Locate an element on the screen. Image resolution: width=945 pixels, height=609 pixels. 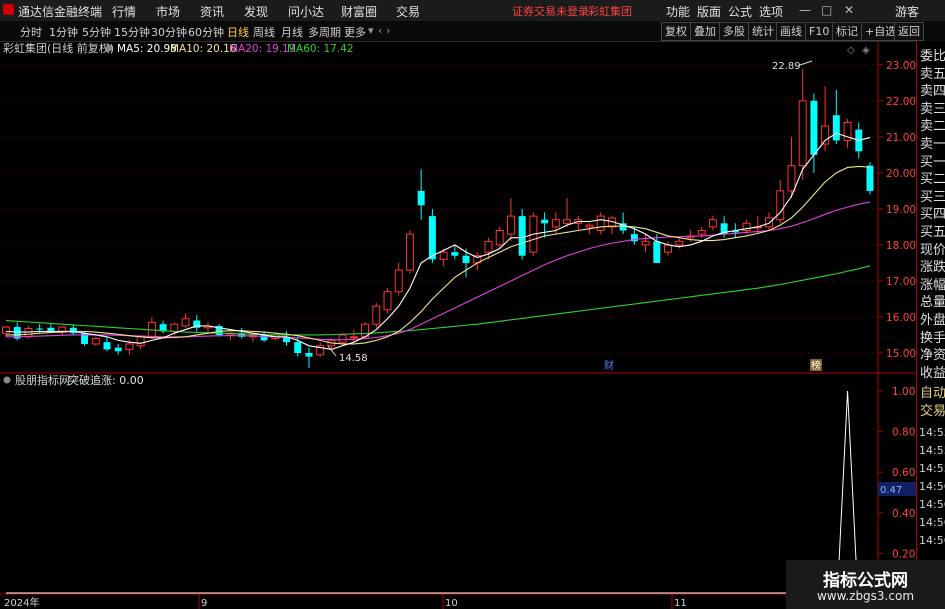
trade-time-1: 14:55 is located at coordinates (932, 450).